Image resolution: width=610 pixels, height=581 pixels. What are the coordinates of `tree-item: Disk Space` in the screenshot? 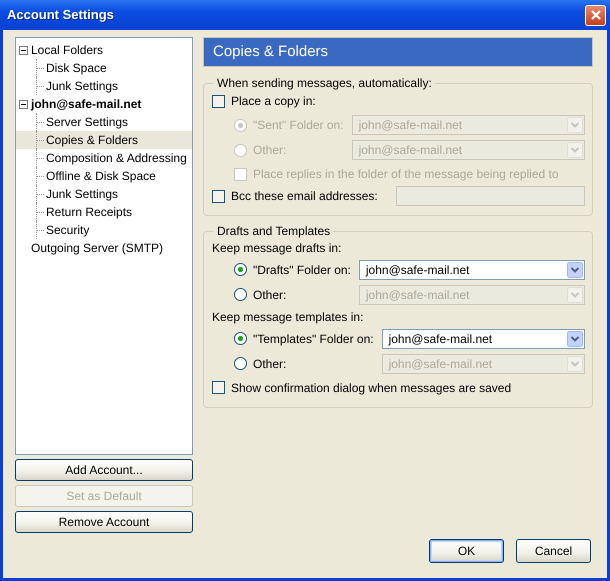 It's located at (104, 68).